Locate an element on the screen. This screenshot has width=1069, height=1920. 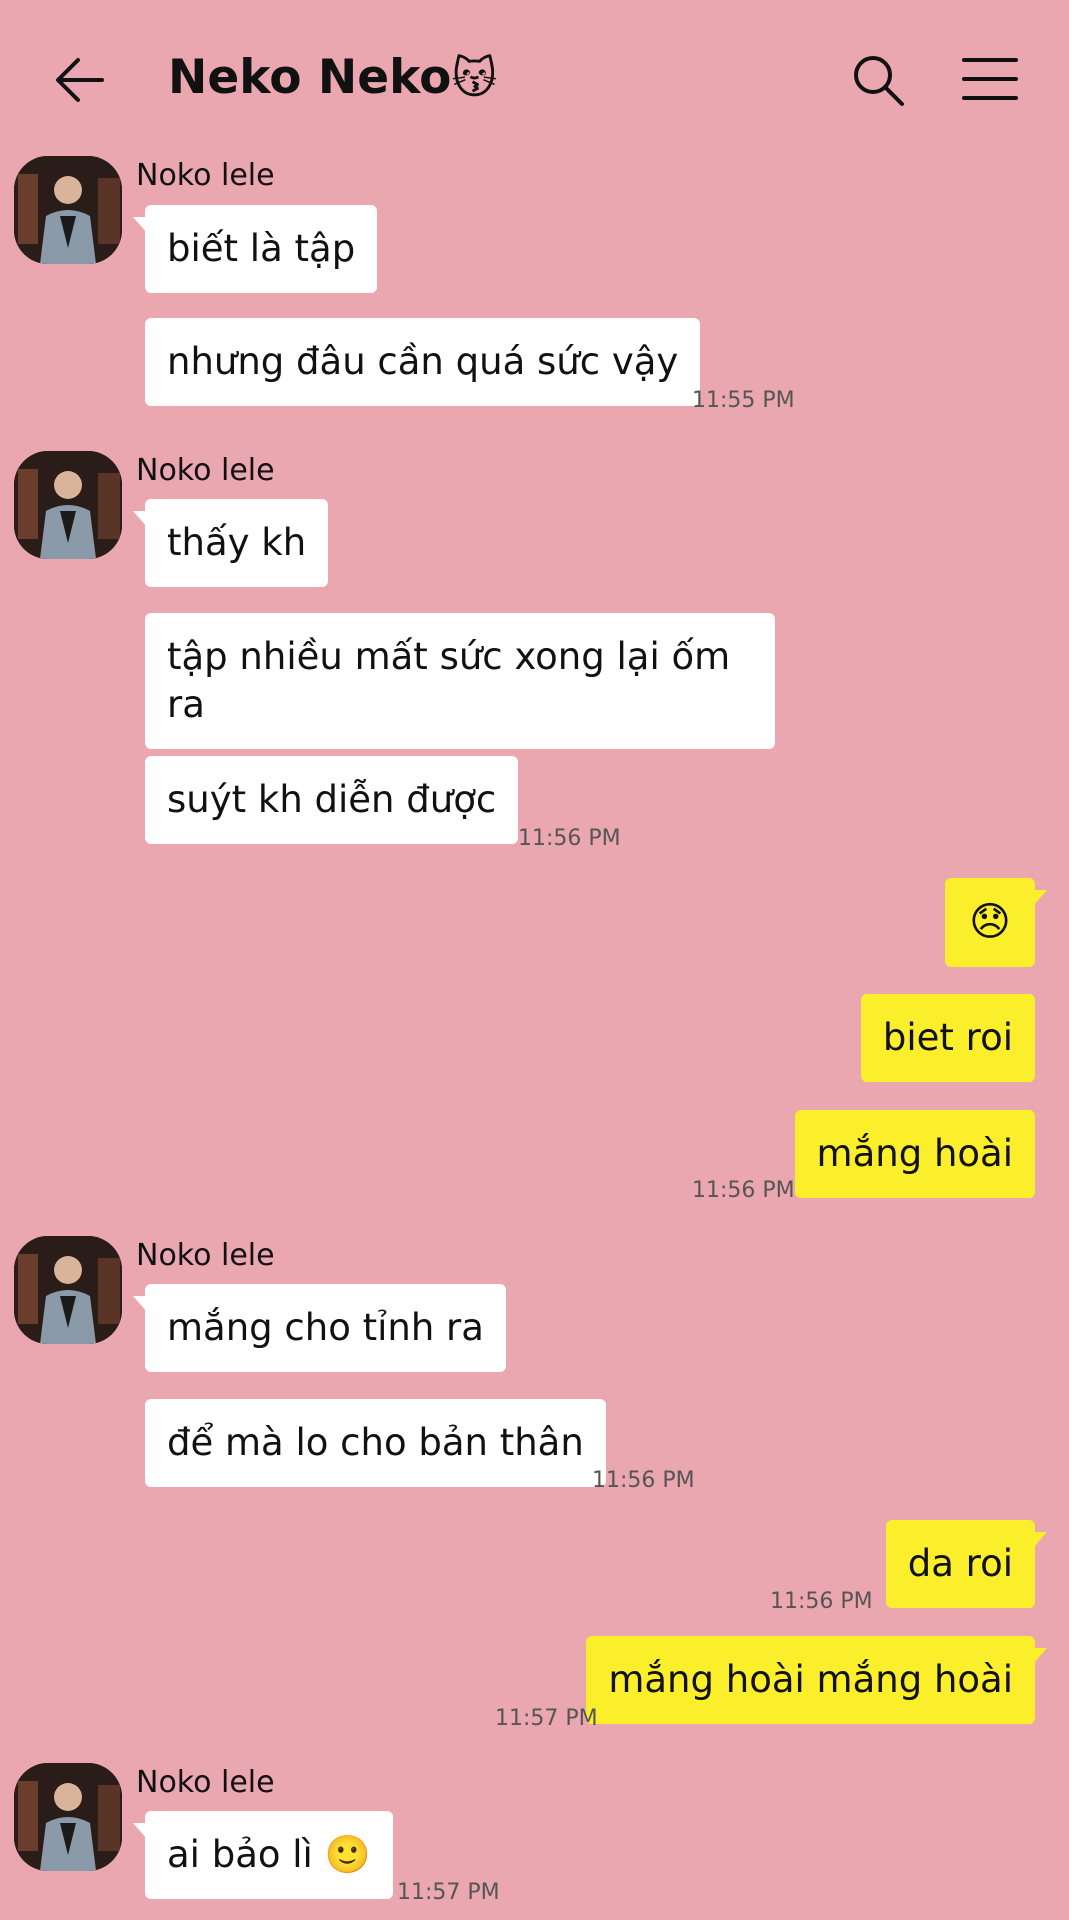
message-bubble-outgoing: da roi is located at coordinates (966, 1564).